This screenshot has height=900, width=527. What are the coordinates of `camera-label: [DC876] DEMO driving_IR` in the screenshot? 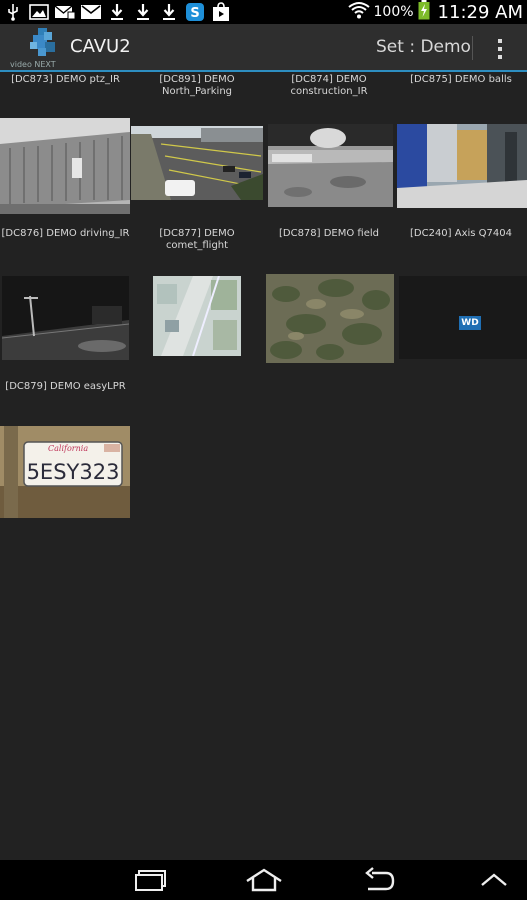 It's located at (65, 234).